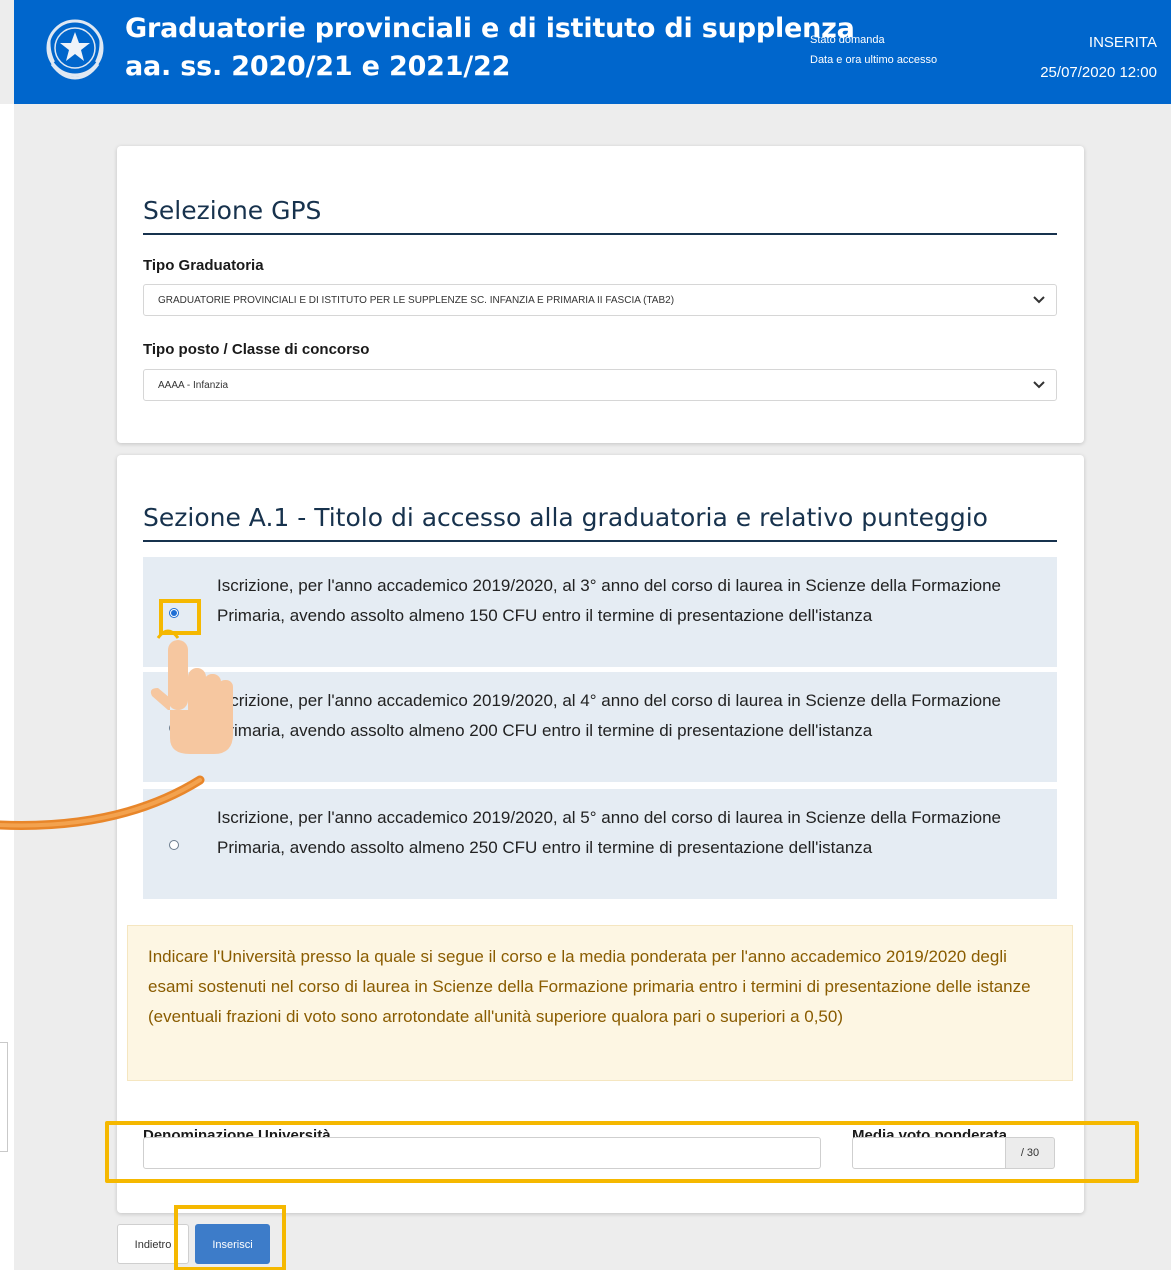 The width and height of the screenshot is (1171, 1270). Describe the element at coordinates (622, 1152) in the screenshot. I see `inputs-highlight-frame` at that location.